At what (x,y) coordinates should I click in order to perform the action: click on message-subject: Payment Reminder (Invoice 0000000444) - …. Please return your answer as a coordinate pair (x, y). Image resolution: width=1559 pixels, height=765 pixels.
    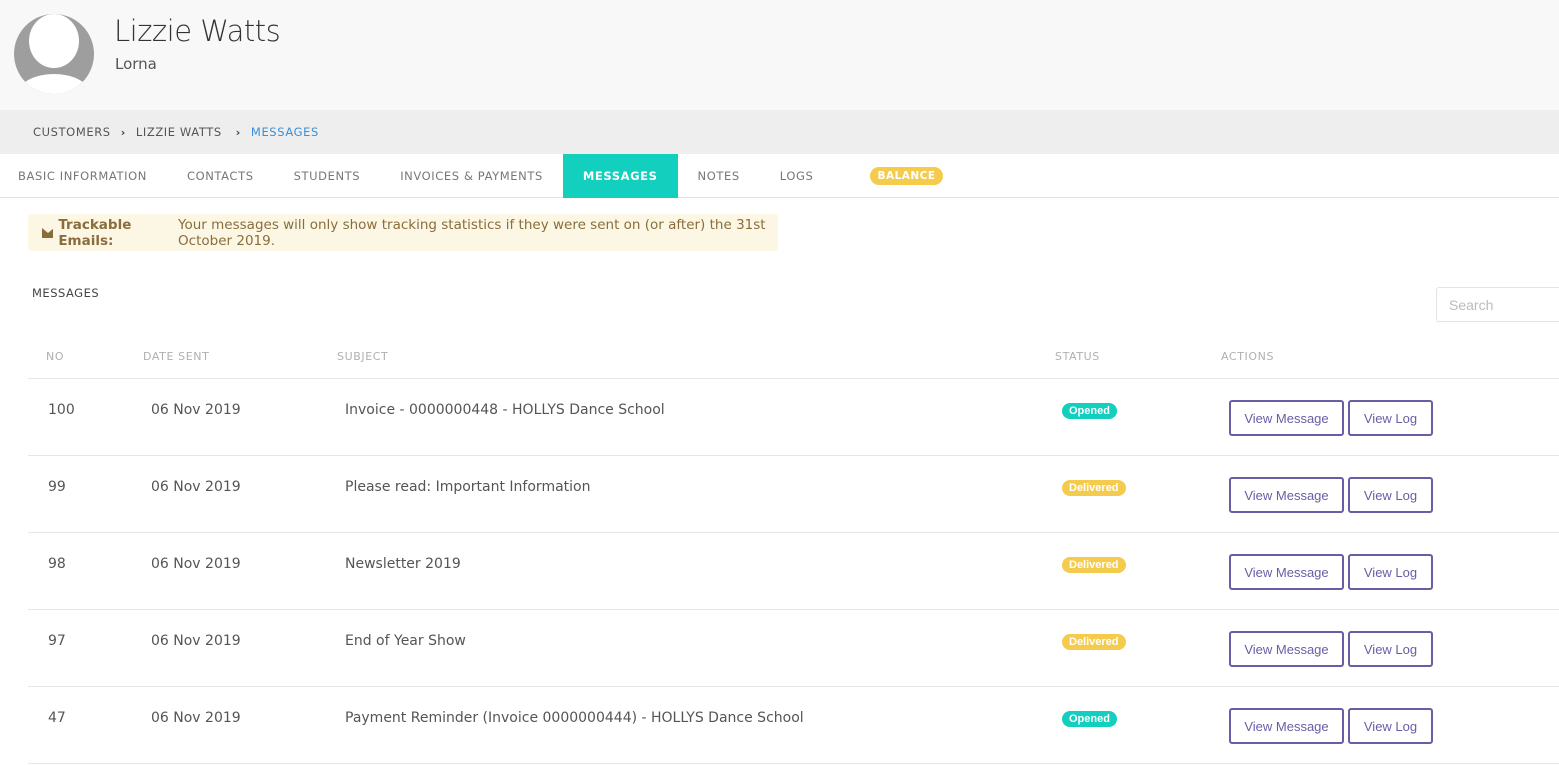
    Looking at the image, I should click on (574, 718).